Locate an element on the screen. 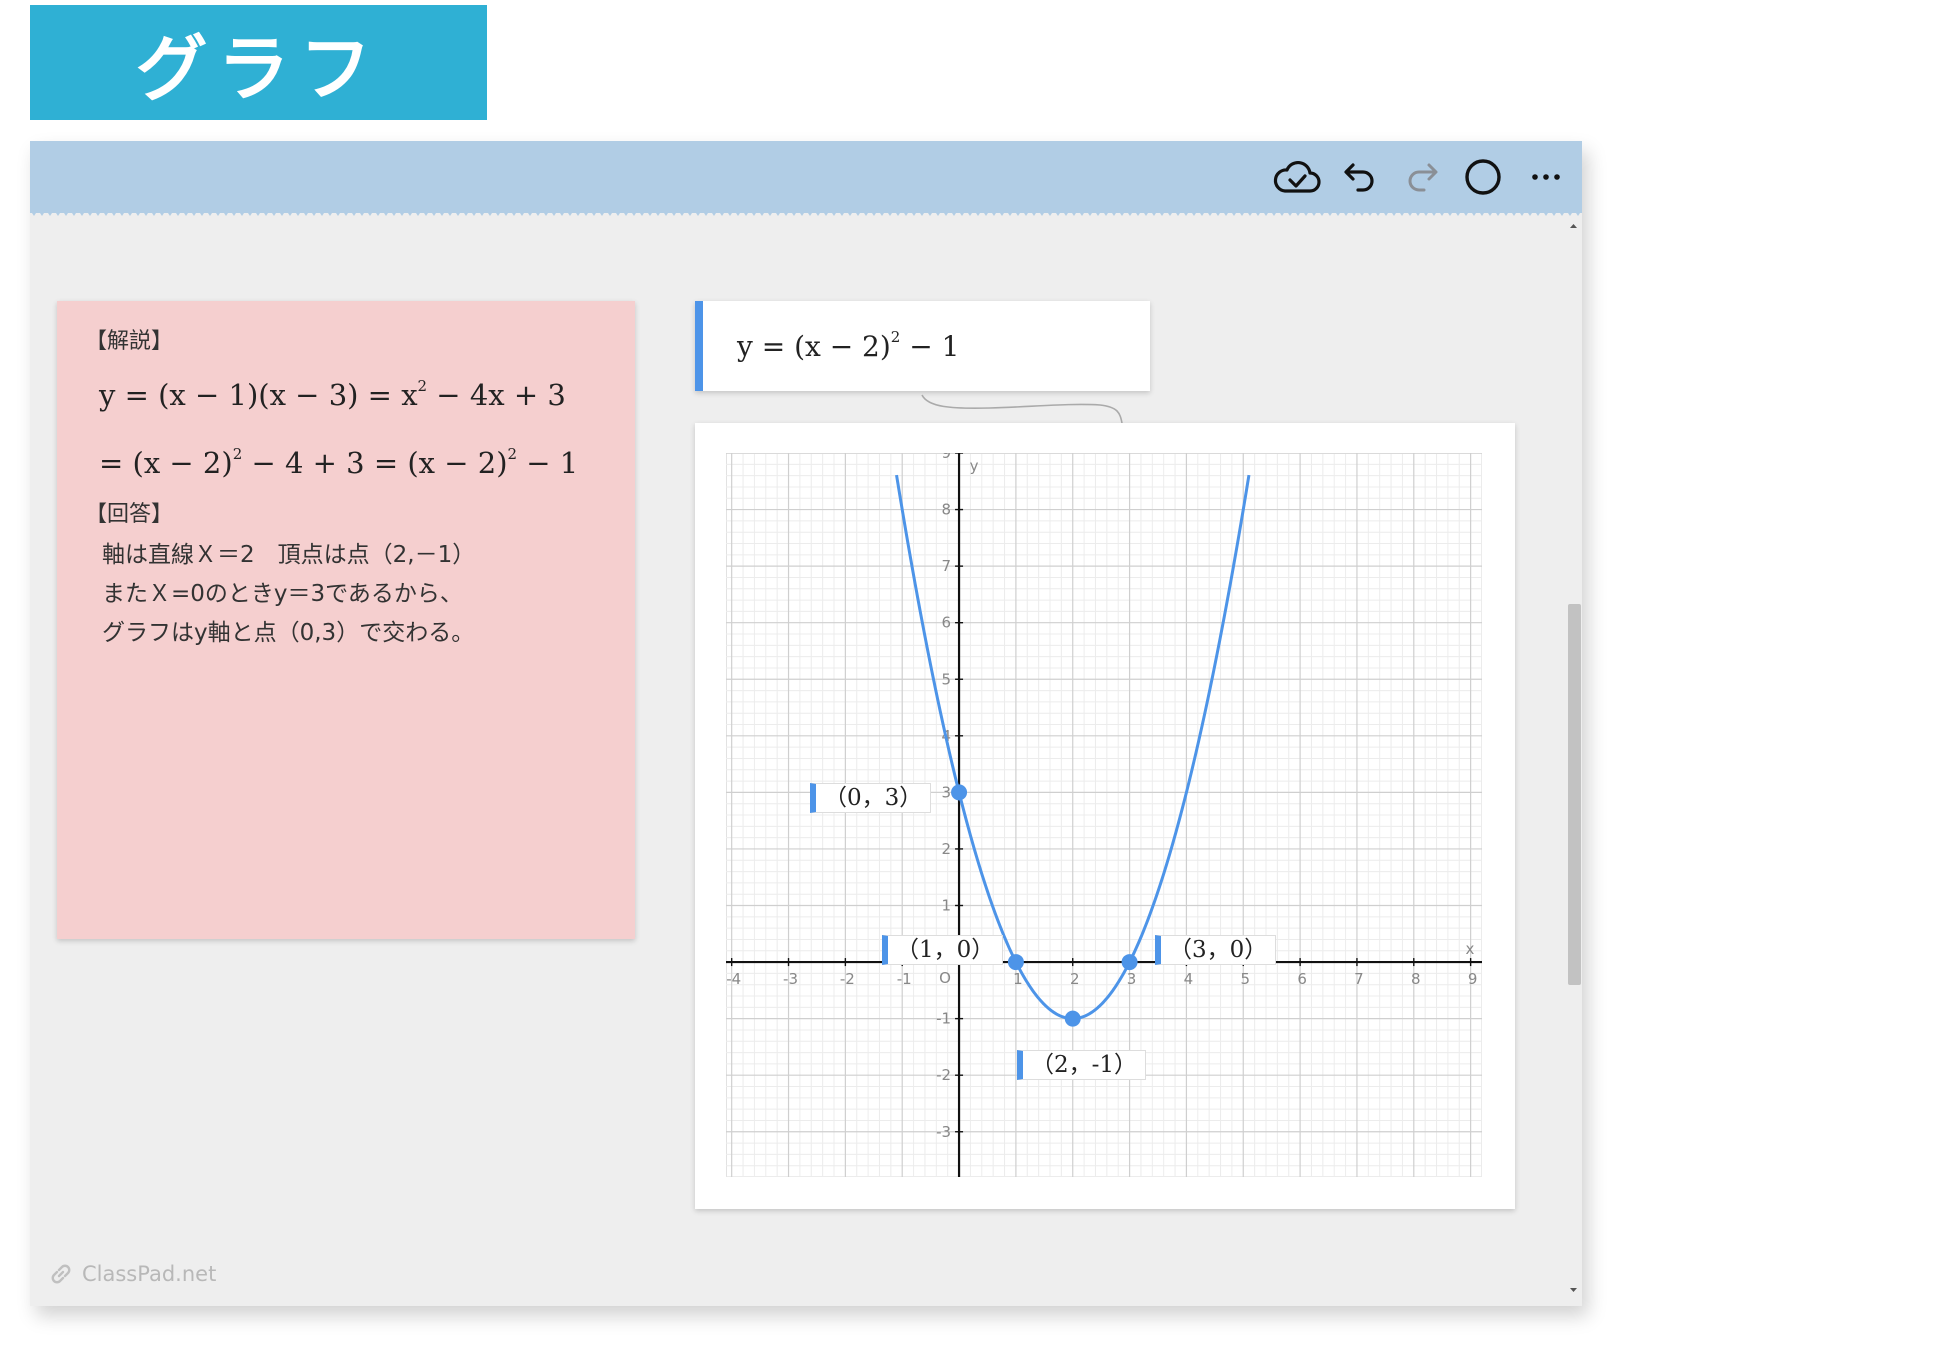  x-tick-label: 7 is located at coordinates (1359, 979).